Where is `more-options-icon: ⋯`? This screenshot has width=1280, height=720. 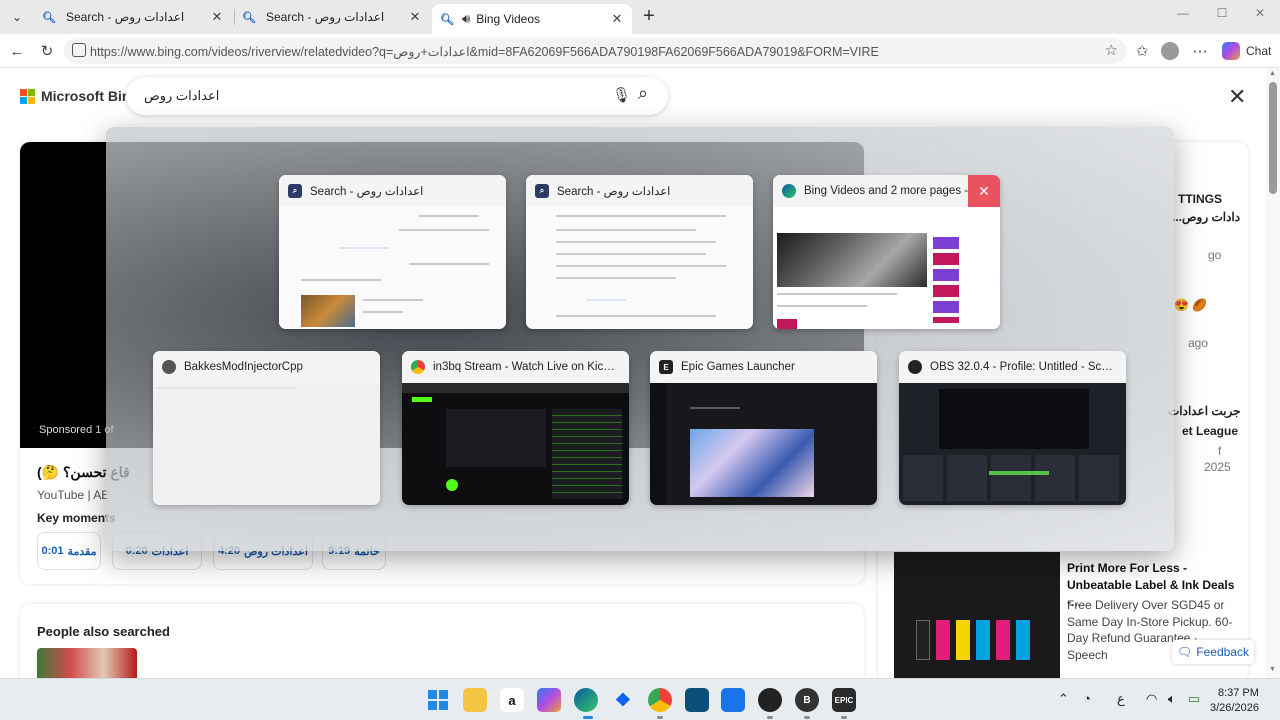
more-options-icon: ⋯ is located at coordinates (1200, 51).